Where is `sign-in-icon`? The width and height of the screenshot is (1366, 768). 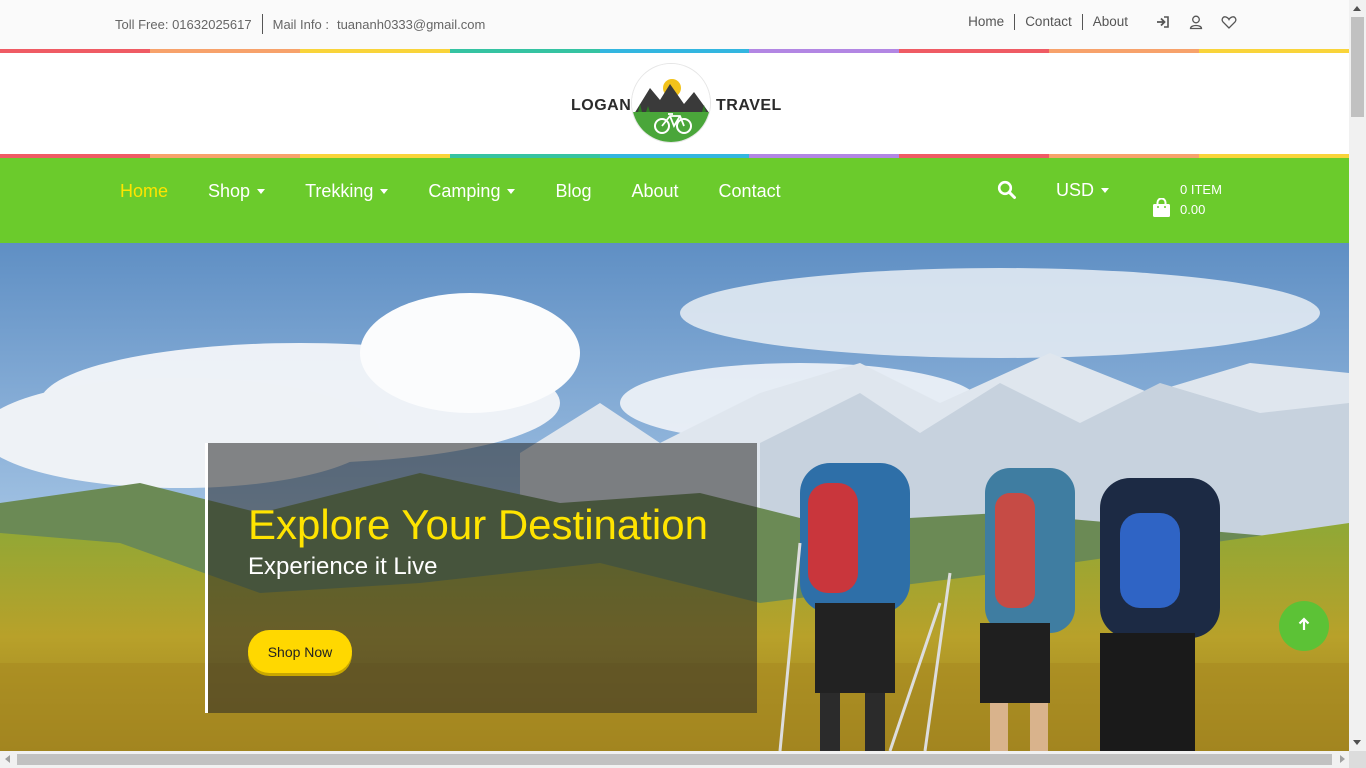
sign-in-icon is located at coordinates (1163, 22).